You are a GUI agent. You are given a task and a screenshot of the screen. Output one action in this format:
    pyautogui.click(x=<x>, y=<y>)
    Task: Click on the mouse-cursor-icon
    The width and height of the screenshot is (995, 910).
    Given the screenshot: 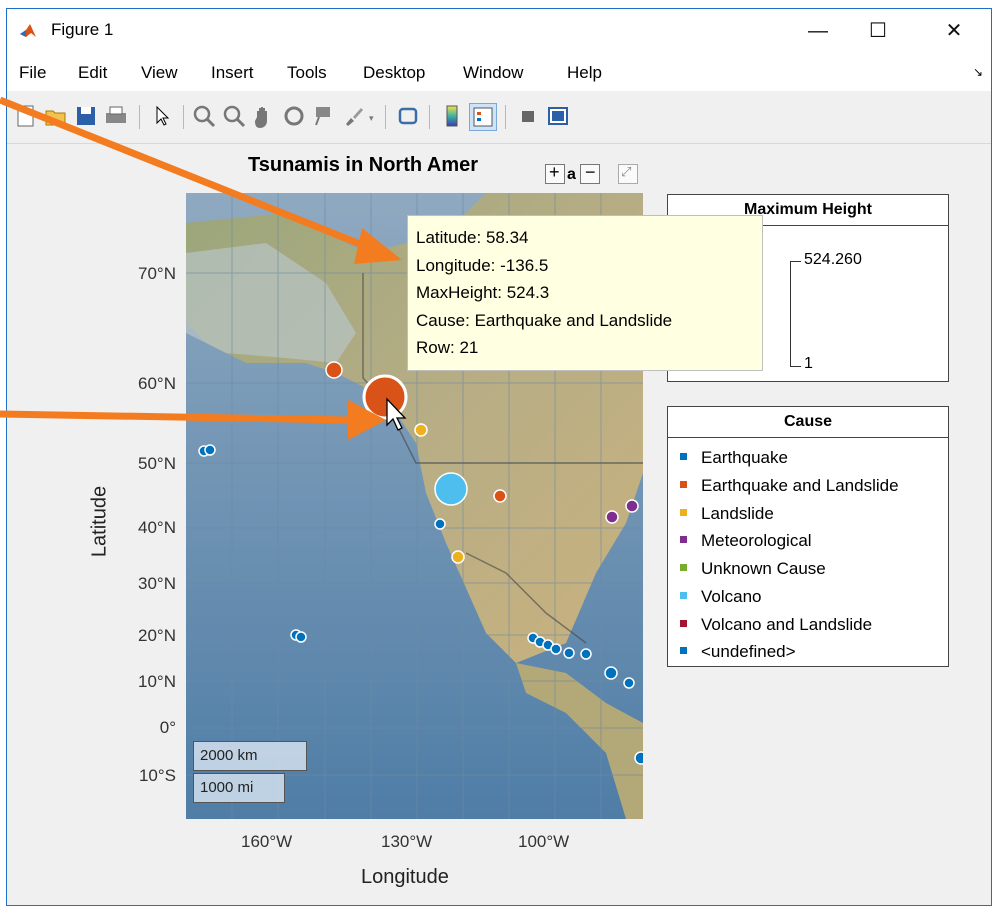 What is the action you would take?
    pyautogui.click(x=396, y=414)
    